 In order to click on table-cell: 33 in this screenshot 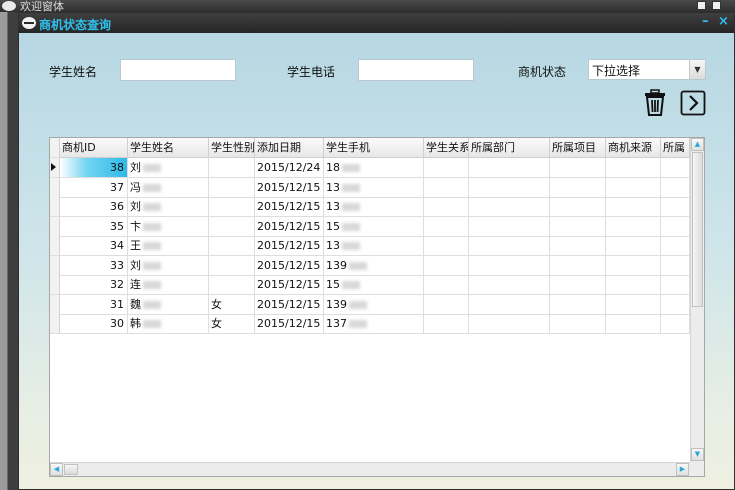, I will do `click(94, 265)`.